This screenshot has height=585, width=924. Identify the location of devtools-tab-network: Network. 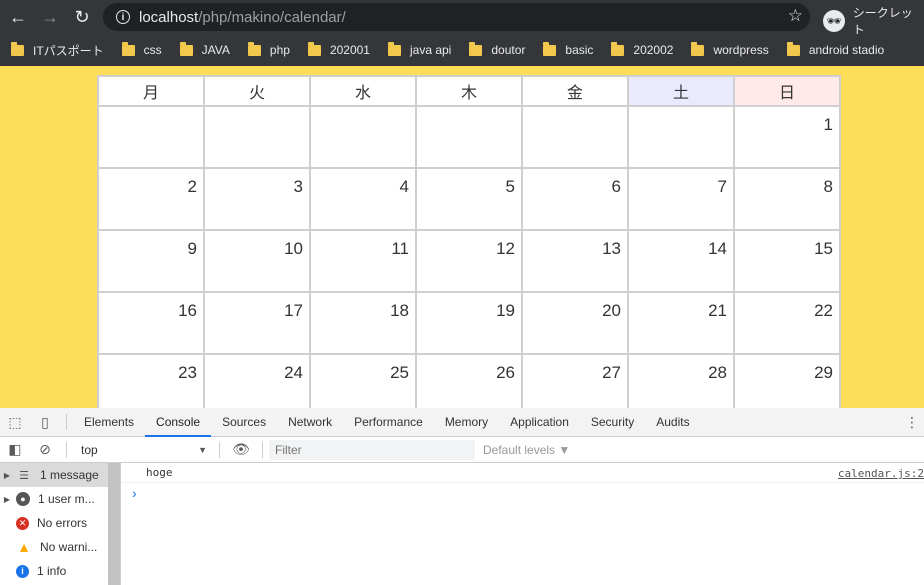
(310, 422).